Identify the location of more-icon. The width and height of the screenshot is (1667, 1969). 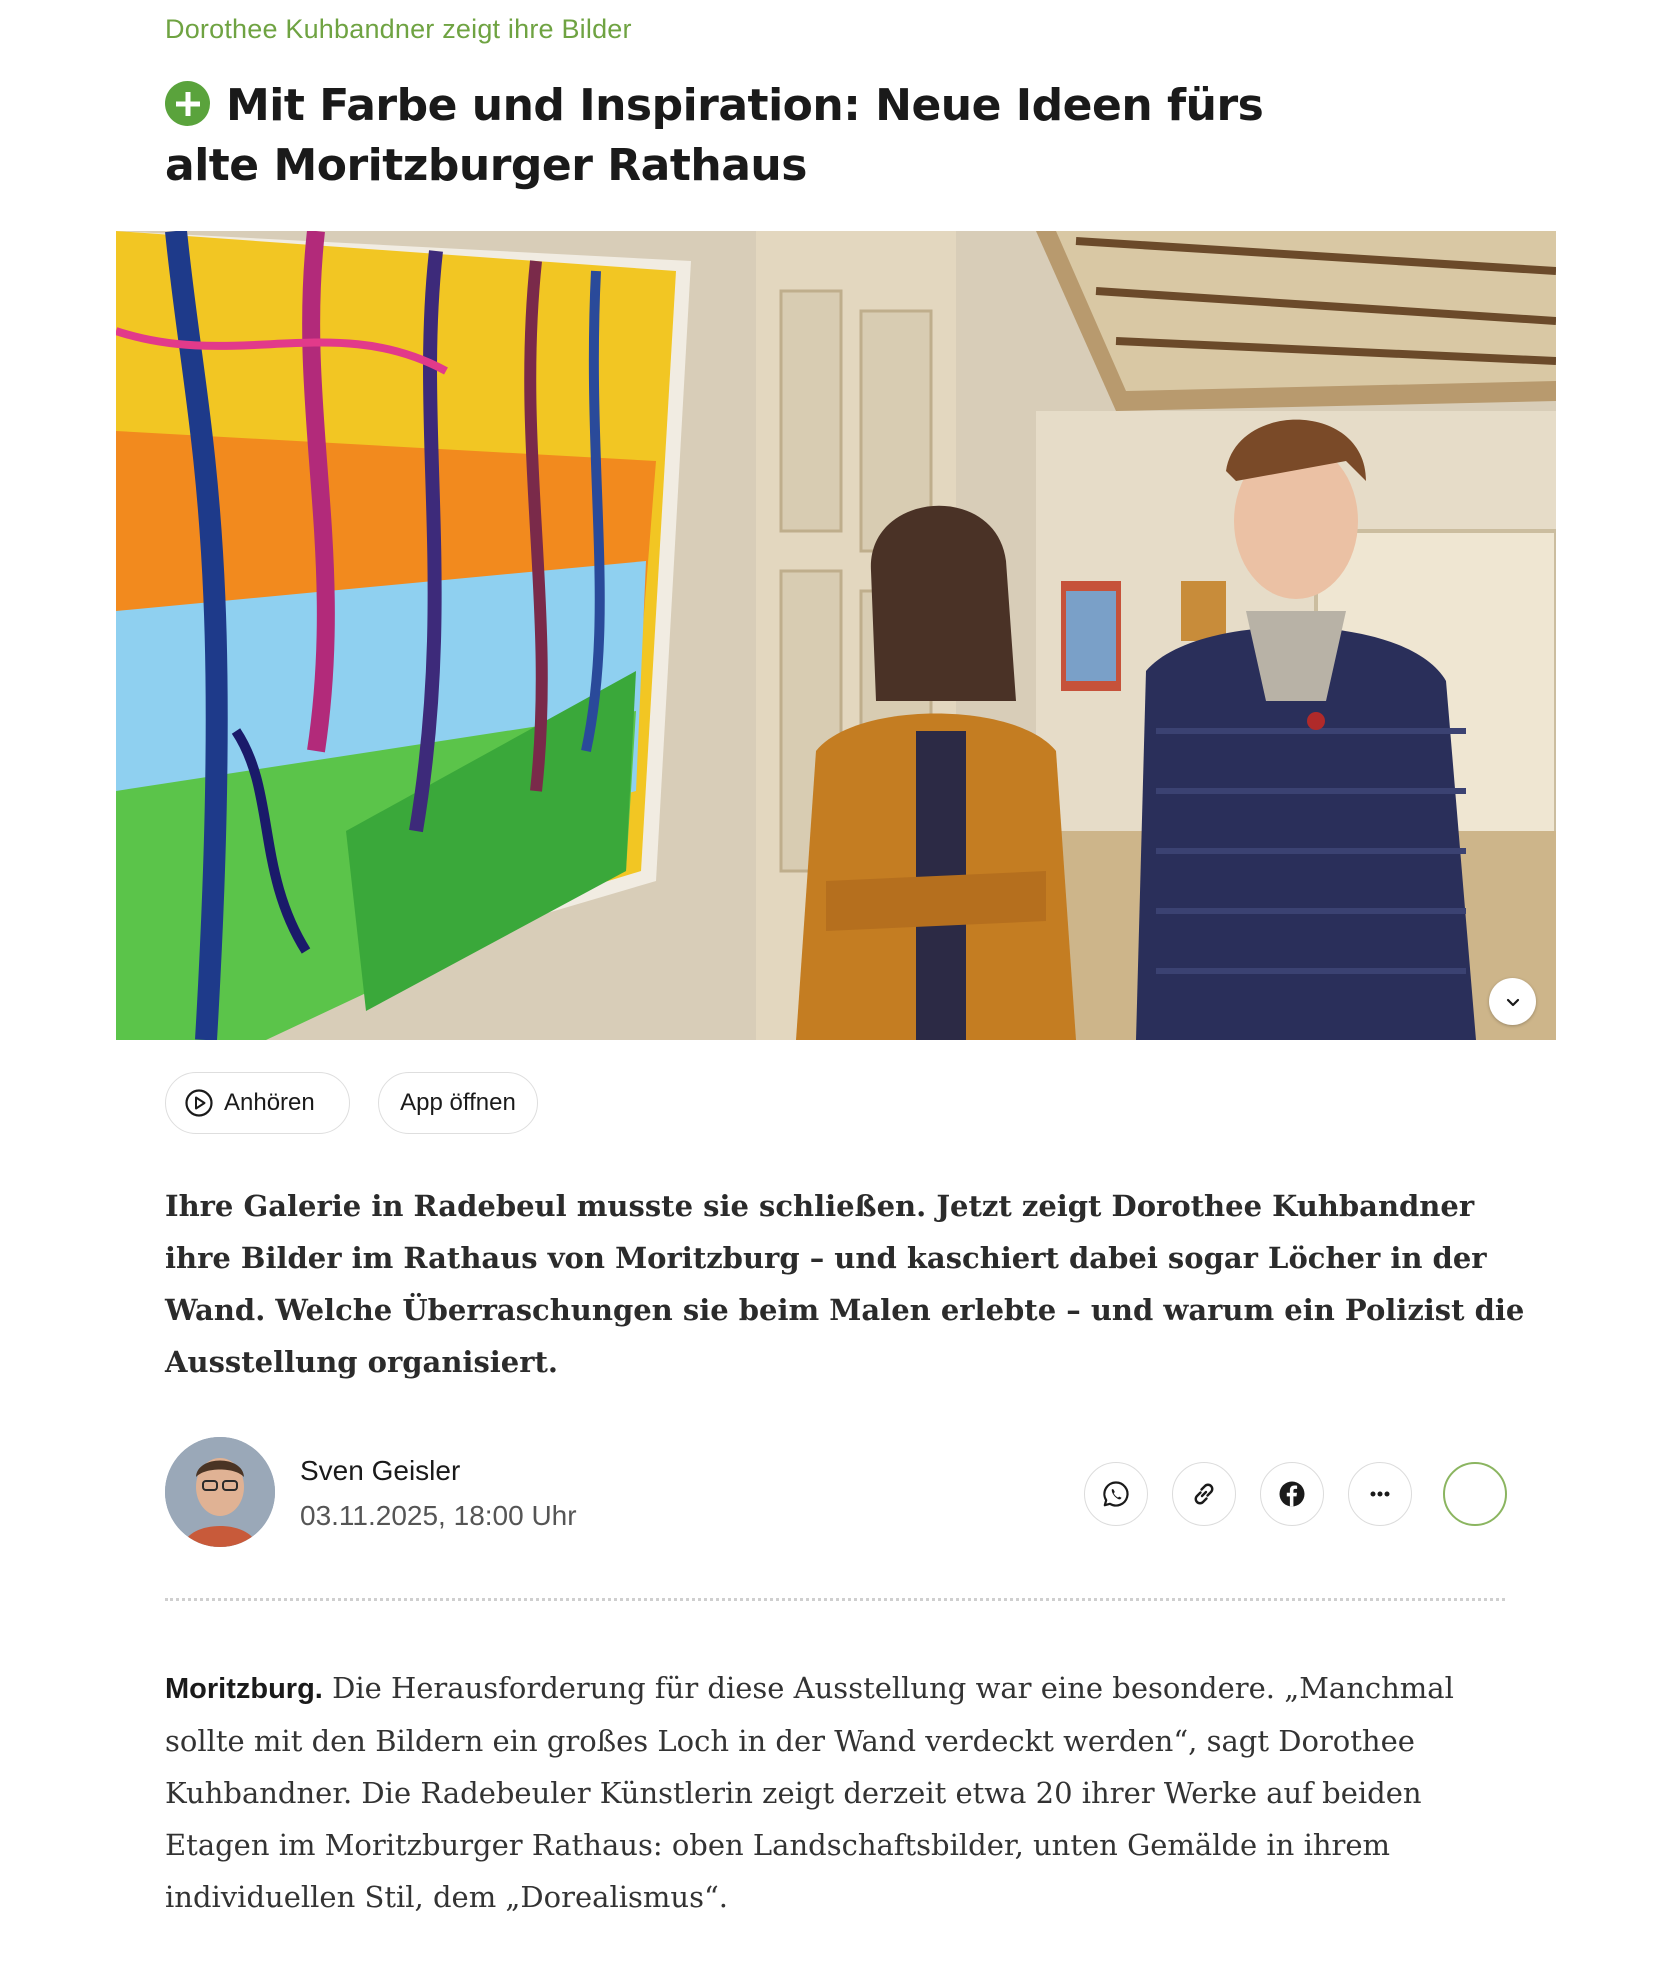
(1380, 1494).